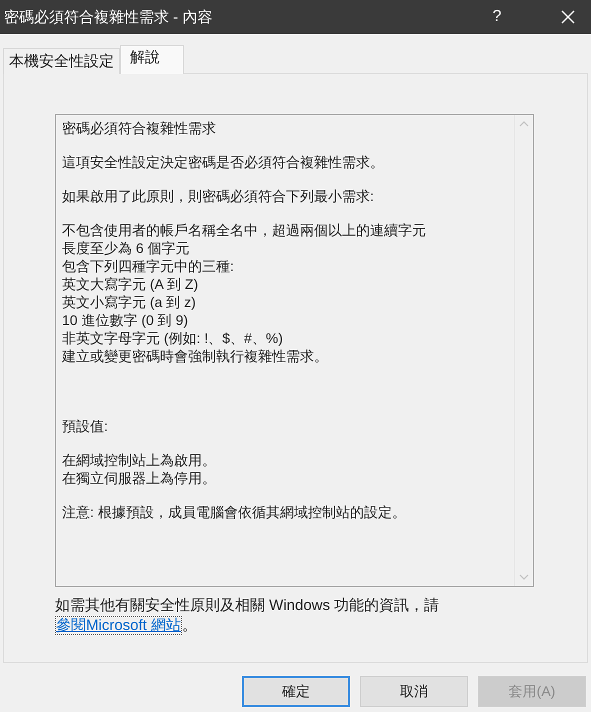 This screenshot has height=712, width=591. I want to click on explanation-line: 非英文字母字元 (例如: !、$、#、%), so click(173, 338).